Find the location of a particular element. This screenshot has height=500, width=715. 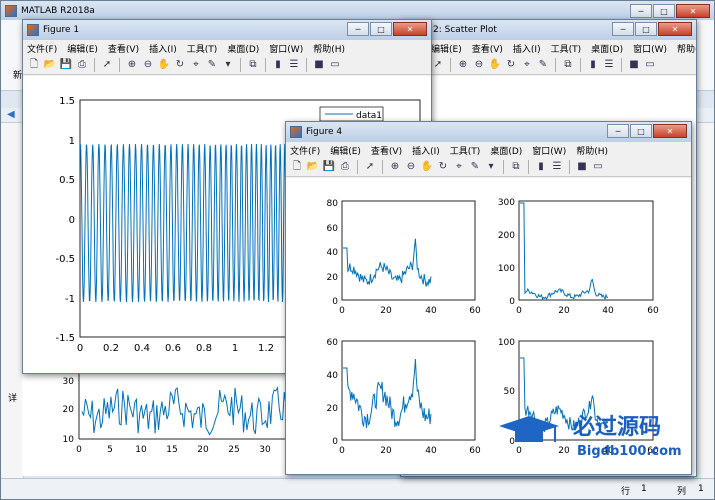

figure2-minimize-button: ─ is located at coordinates (623, 29).